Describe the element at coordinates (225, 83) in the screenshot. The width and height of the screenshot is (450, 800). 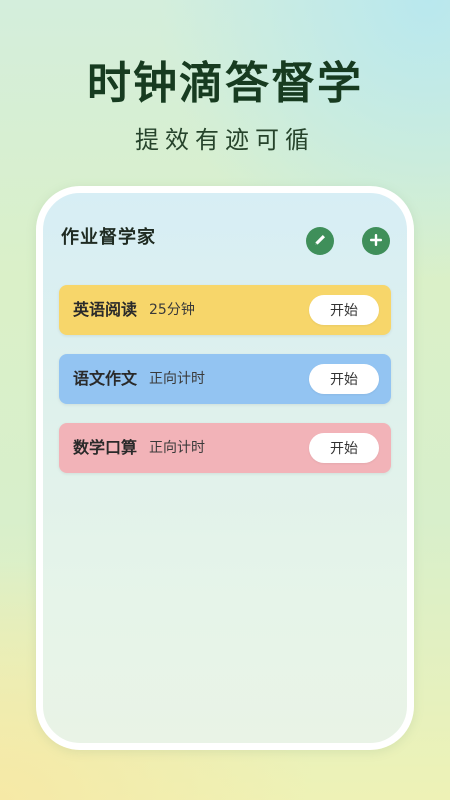
I see `hero-title: 时钟滴答督学` at that location.